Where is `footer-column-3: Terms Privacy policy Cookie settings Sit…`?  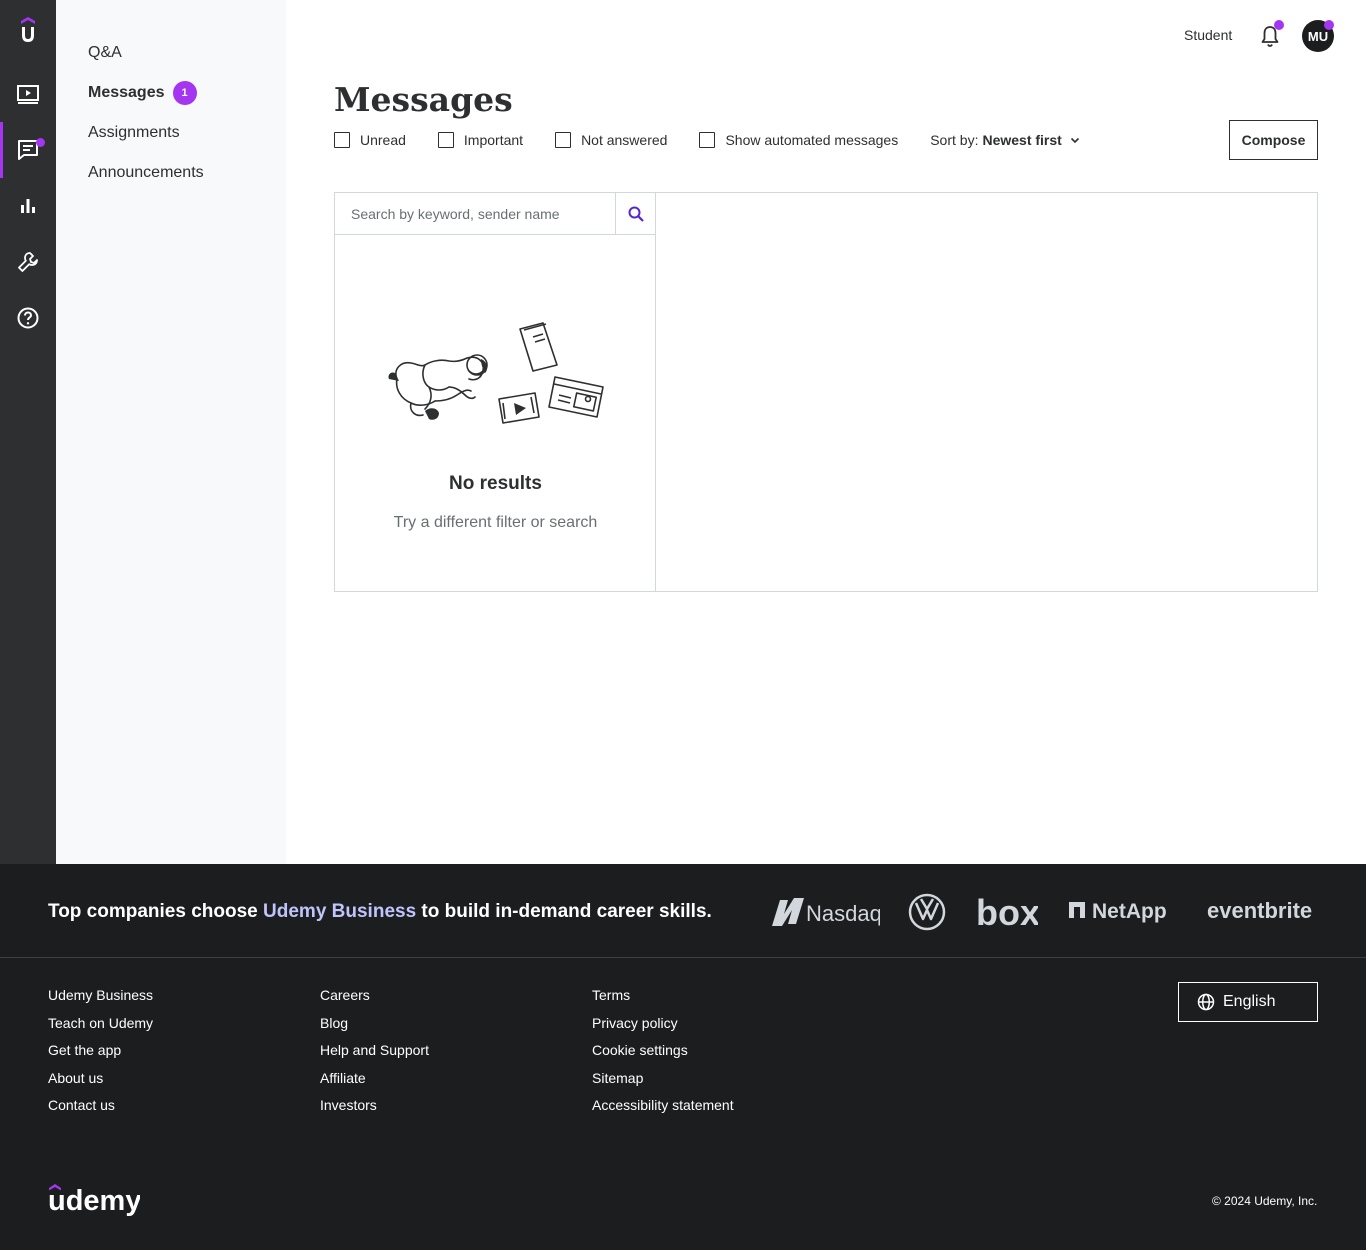
footer-column-3: Terms Privacy policy Cookie settings Sit… is located at coordinates (663, 1055).